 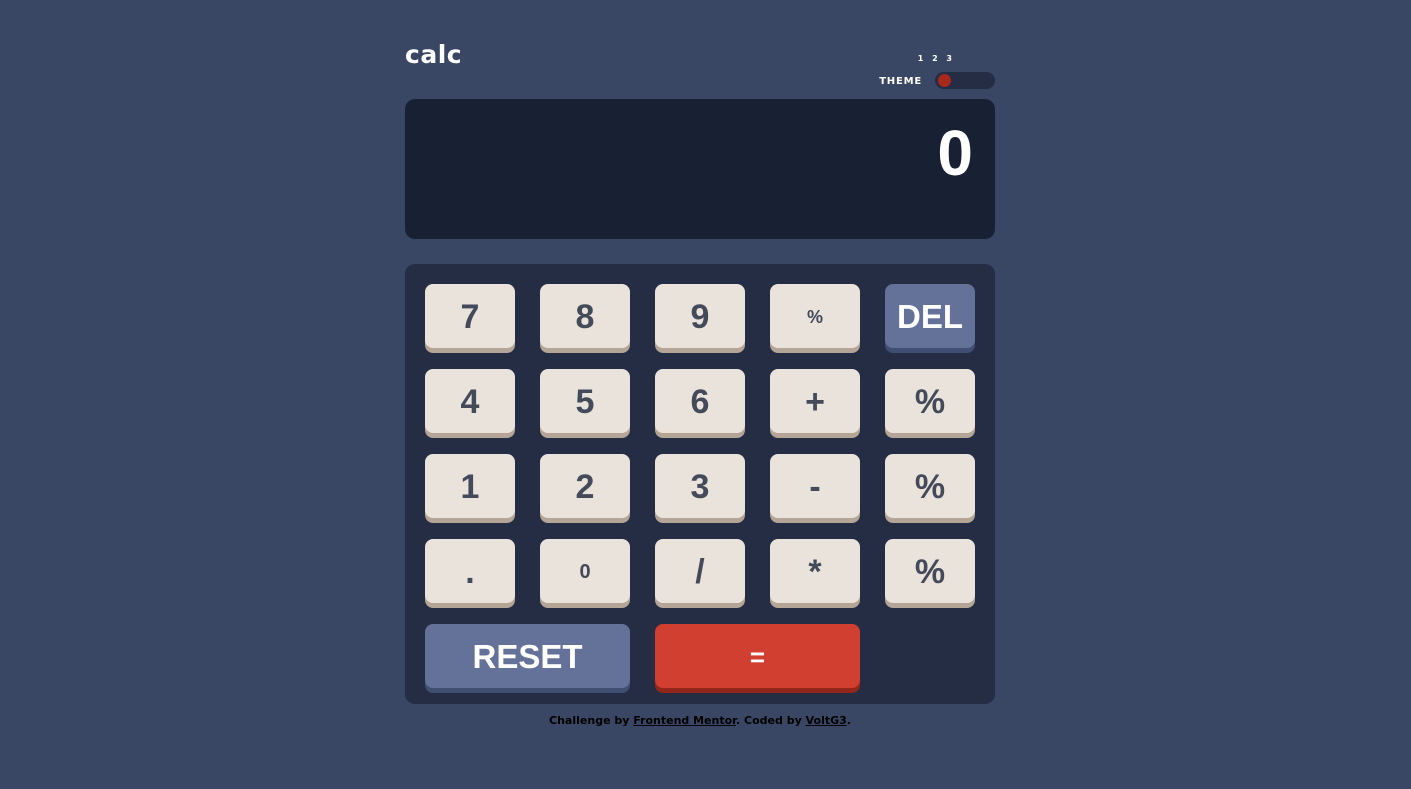 What do you see at coordinates (900, 81) in the screenshot?
I see `theme-label: THEME` at bounding box center [900, 81].